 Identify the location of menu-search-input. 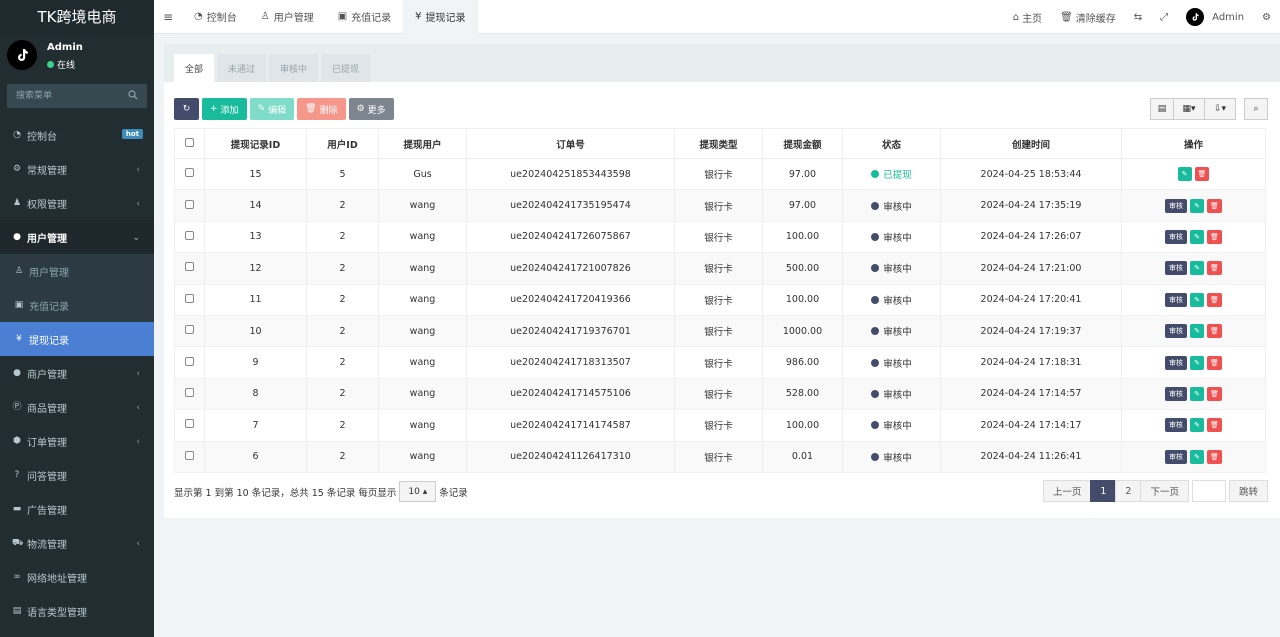
(62, 96).